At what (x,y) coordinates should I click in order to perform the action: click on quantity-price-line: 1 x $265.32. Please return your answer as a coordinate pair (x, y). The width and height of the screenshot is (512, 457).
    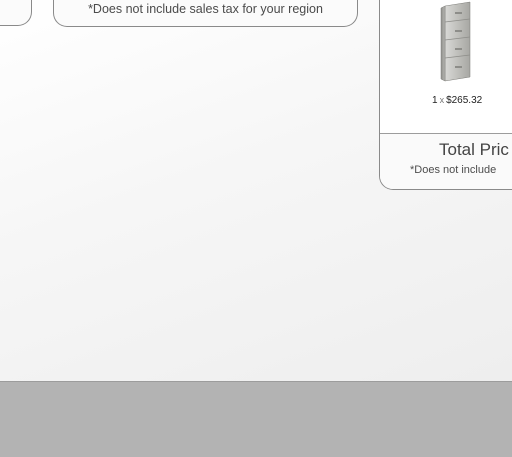
    Looking at the image, I should click on (457, 100).